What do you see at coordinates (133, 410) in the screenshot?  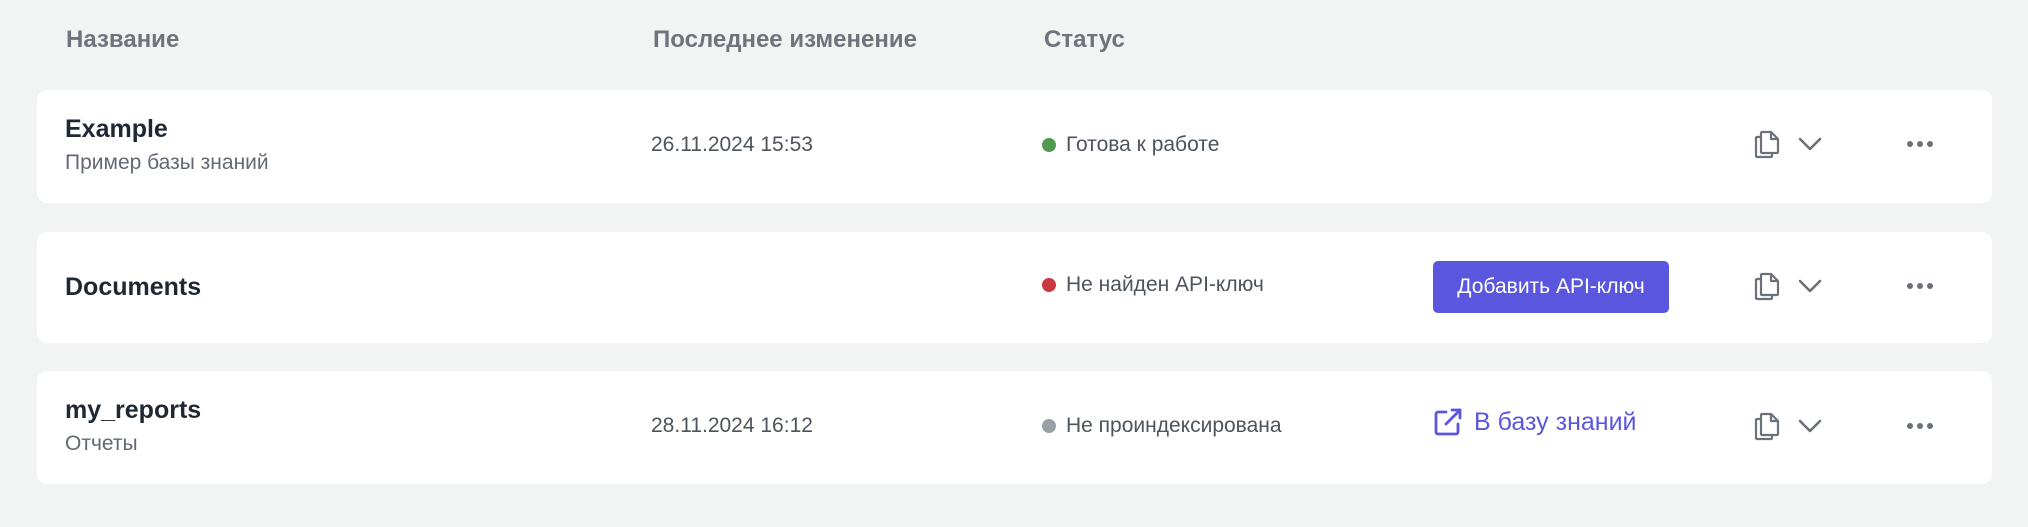 I see `kb-title: my_reports` at bounding box center [133, 410].